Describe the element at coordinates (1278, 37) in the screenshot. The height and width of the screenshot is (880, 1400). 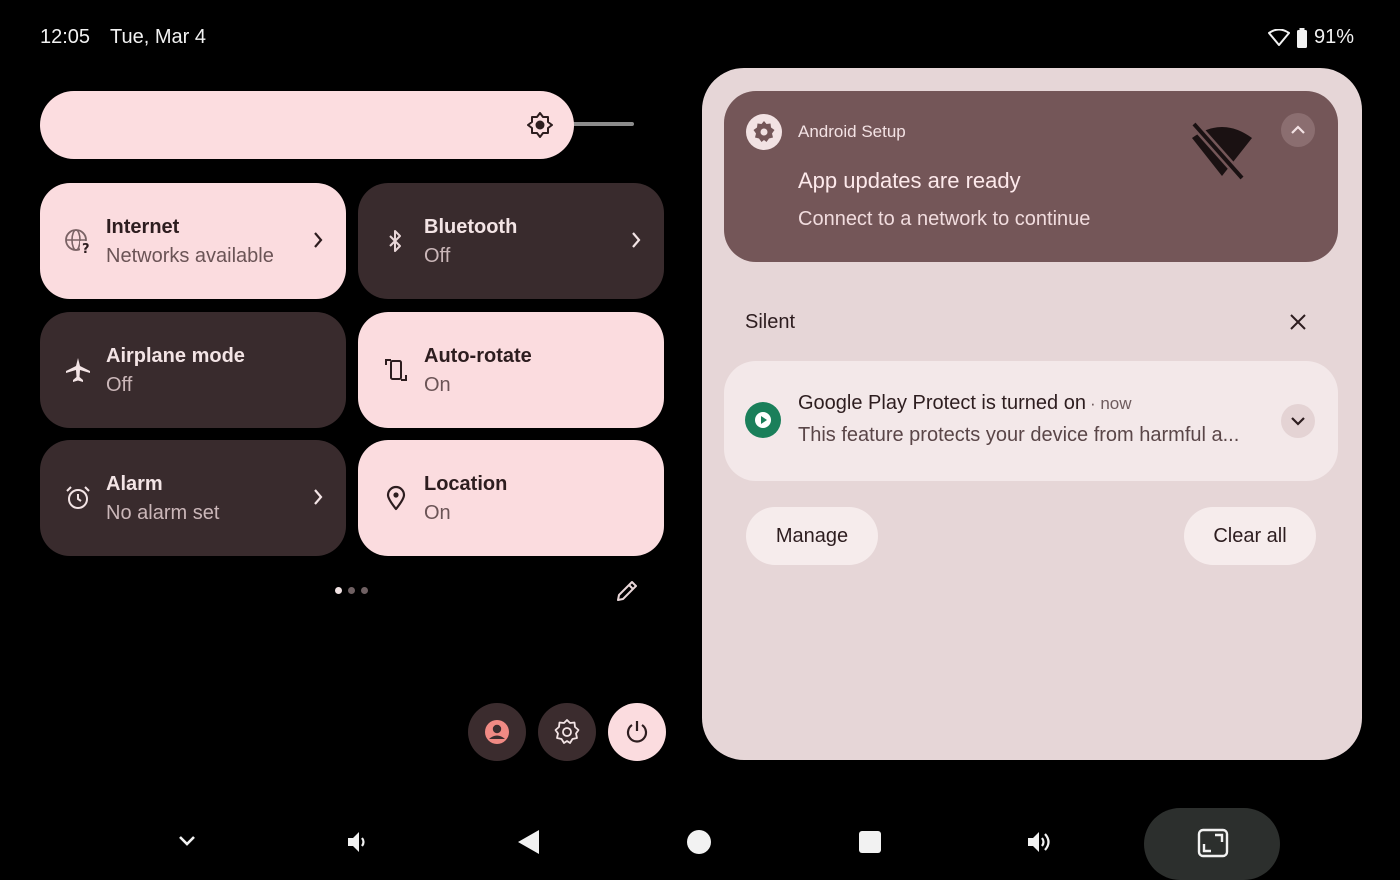
I see `wifi-icon` at that location.